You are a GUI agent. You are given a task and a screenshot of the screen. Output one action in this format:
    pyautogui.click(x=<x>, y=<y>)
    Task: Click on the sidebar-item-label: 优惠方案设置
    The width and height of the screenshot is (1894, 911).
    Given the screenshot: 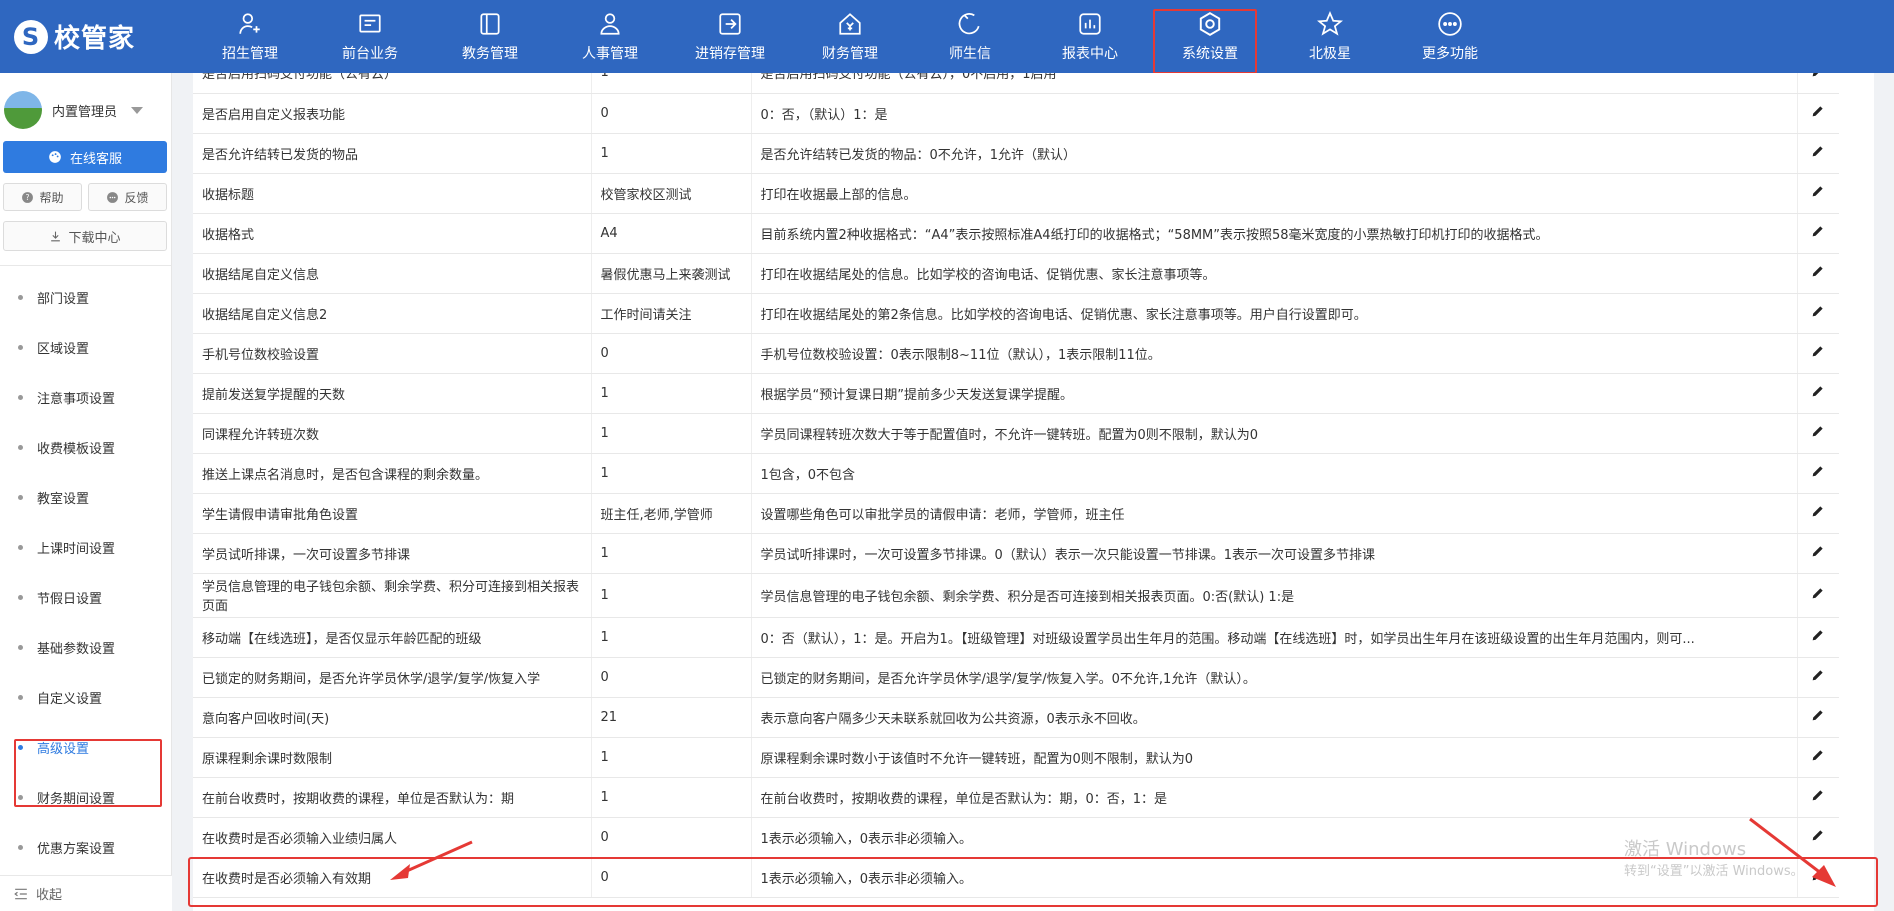 What is the action you would take?
    pyautogui.click(x=76, y=849)
    